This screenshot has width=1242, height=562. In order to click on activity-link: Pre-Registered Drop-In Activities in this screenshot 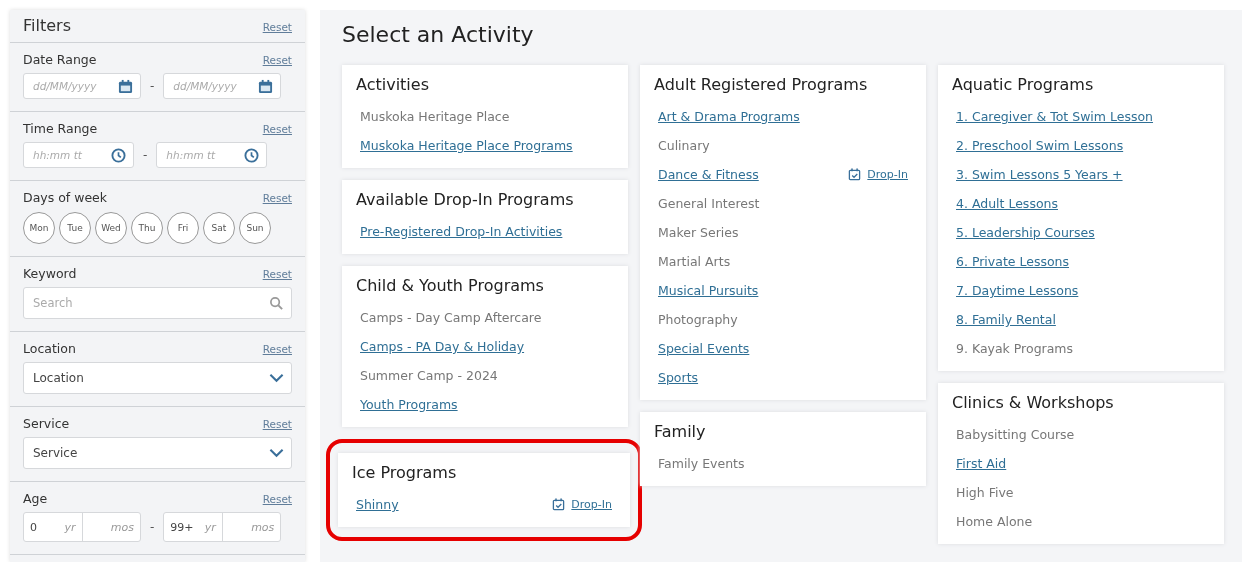, I will do `click(461, 231)`.